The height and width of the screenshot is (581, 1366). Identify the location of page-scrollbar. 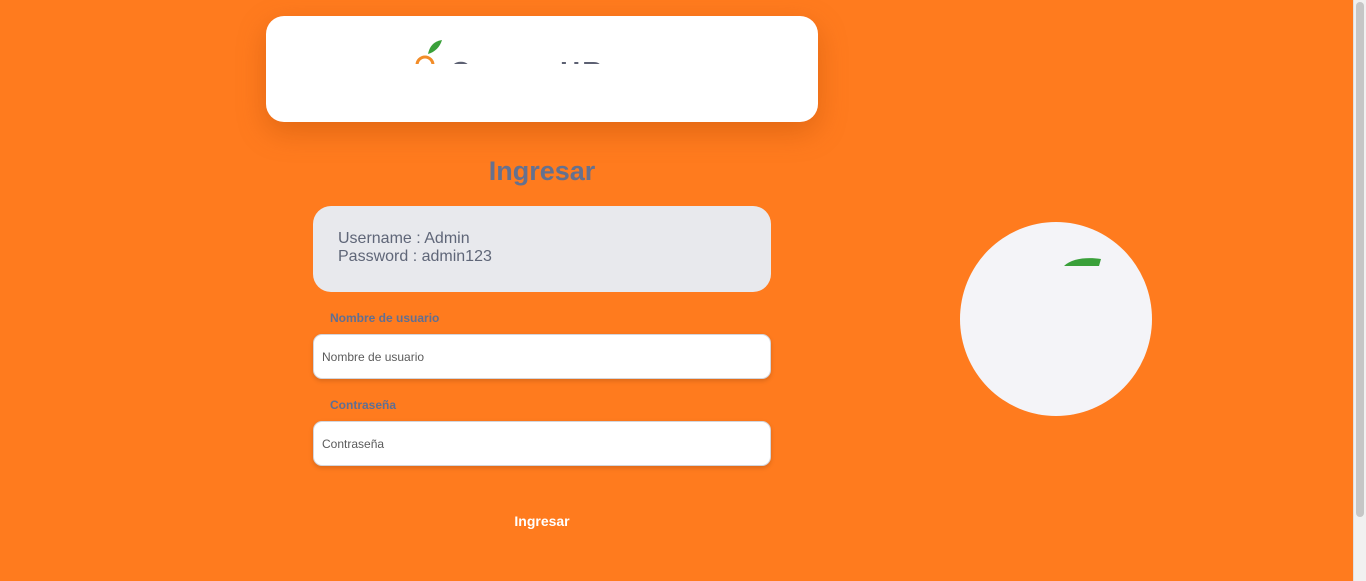
(1359, 290).